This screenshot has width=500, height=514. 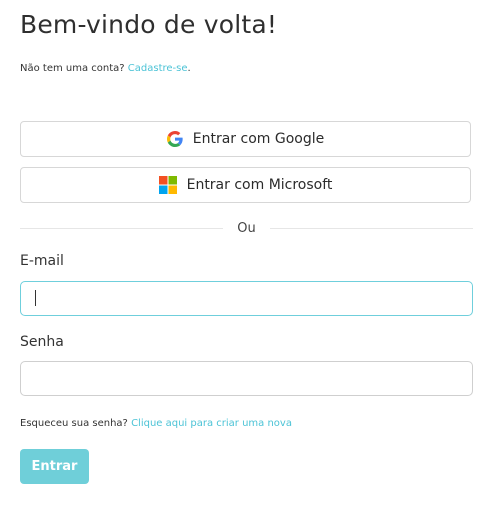 What do you see at coordinates (174, 139) in the screenshot?
I see `google-logo-icon` at bounding box center [174, 139].